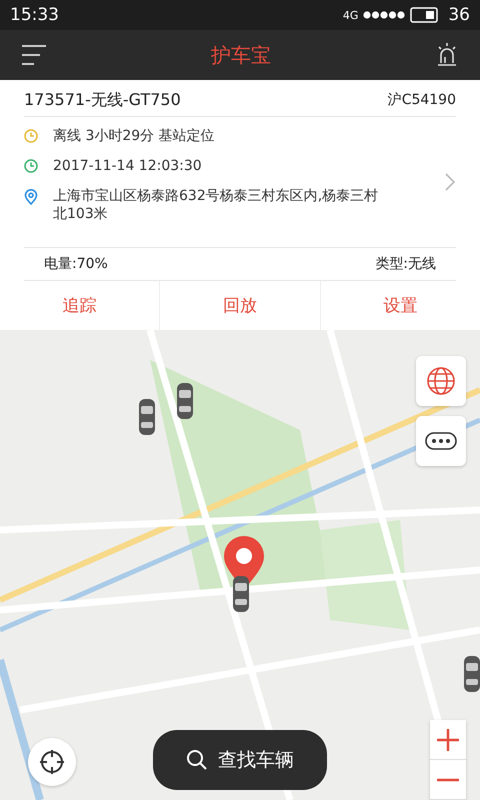 The height and width of the screenshot is (800, 480). Describe the element at coordinates (241, 55) in the screenshot. I see `app-title: 护车宝` at that location.